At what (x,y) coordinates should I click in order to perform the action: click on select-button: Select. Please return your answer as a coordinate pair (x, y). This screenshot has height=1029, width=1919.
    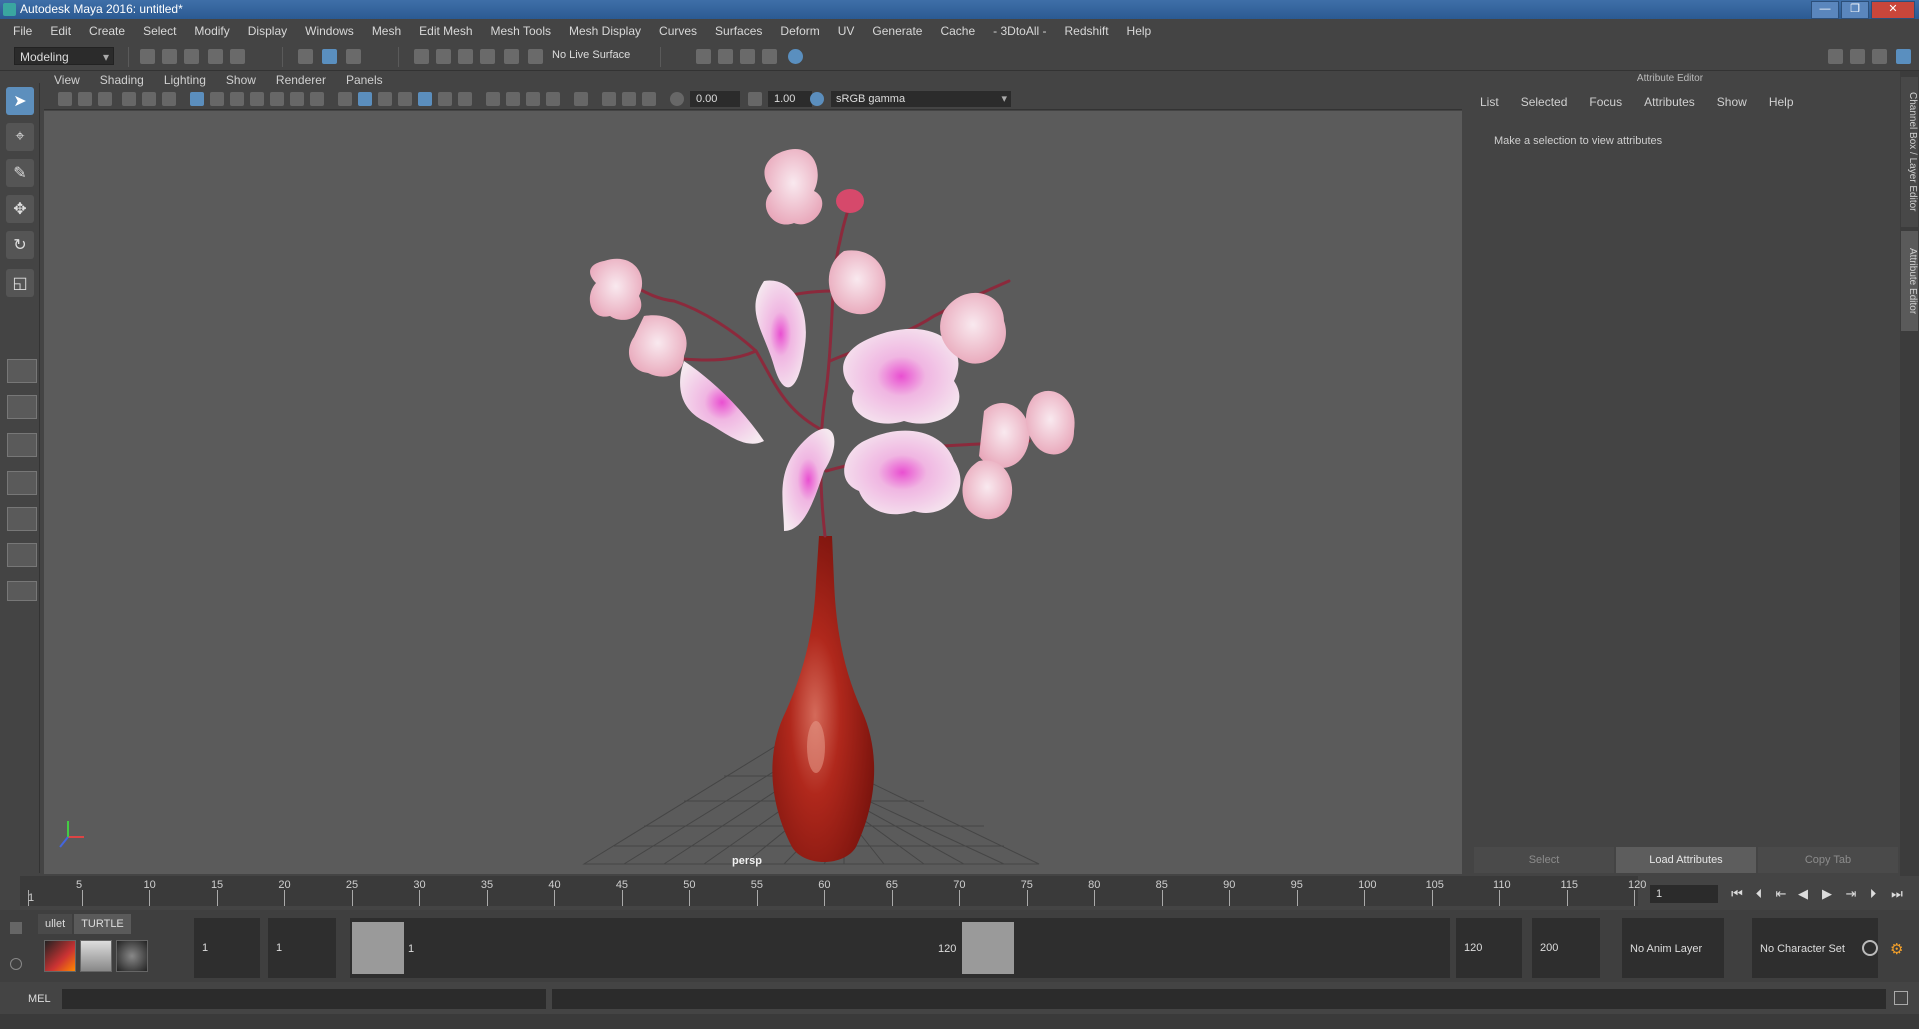
    Looking at the image, I should click on (1544, 860).